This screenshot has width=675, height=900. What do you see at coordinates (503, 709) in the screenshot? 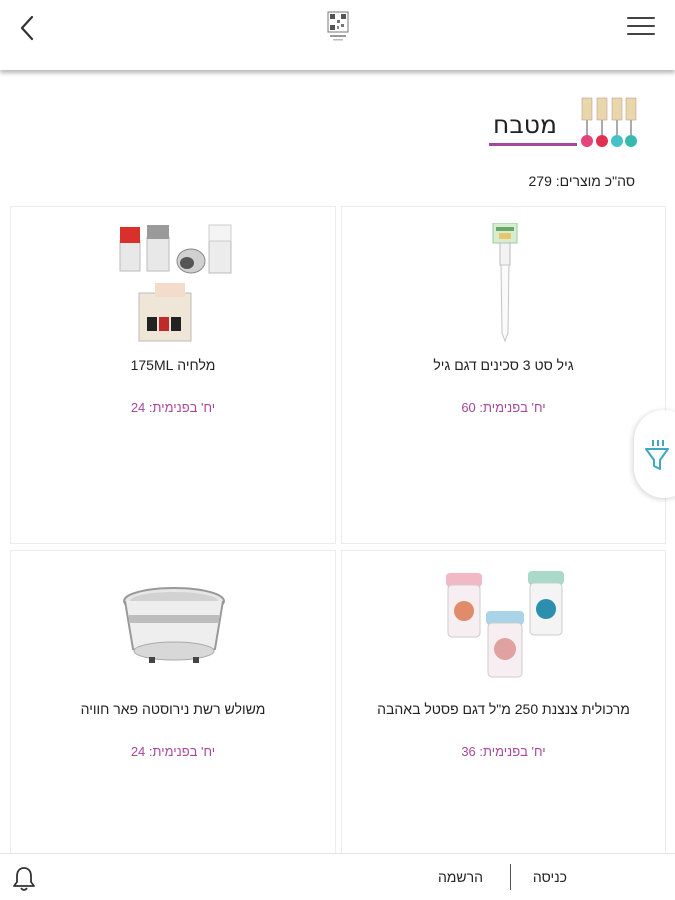
I see `product-name: מרכולית צנצנת 250 מ"ל דגם פסטל באהבה` at bounding box center [503, 709].